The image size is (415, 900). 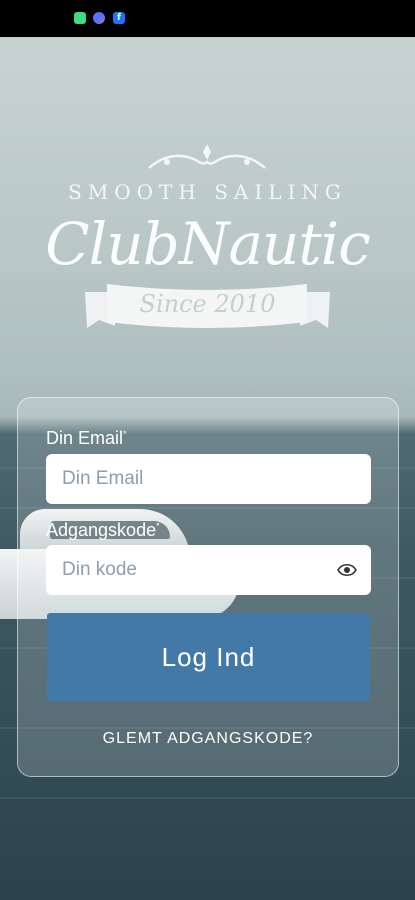 I want to click on password-field-container, so click(x=208, y=570).